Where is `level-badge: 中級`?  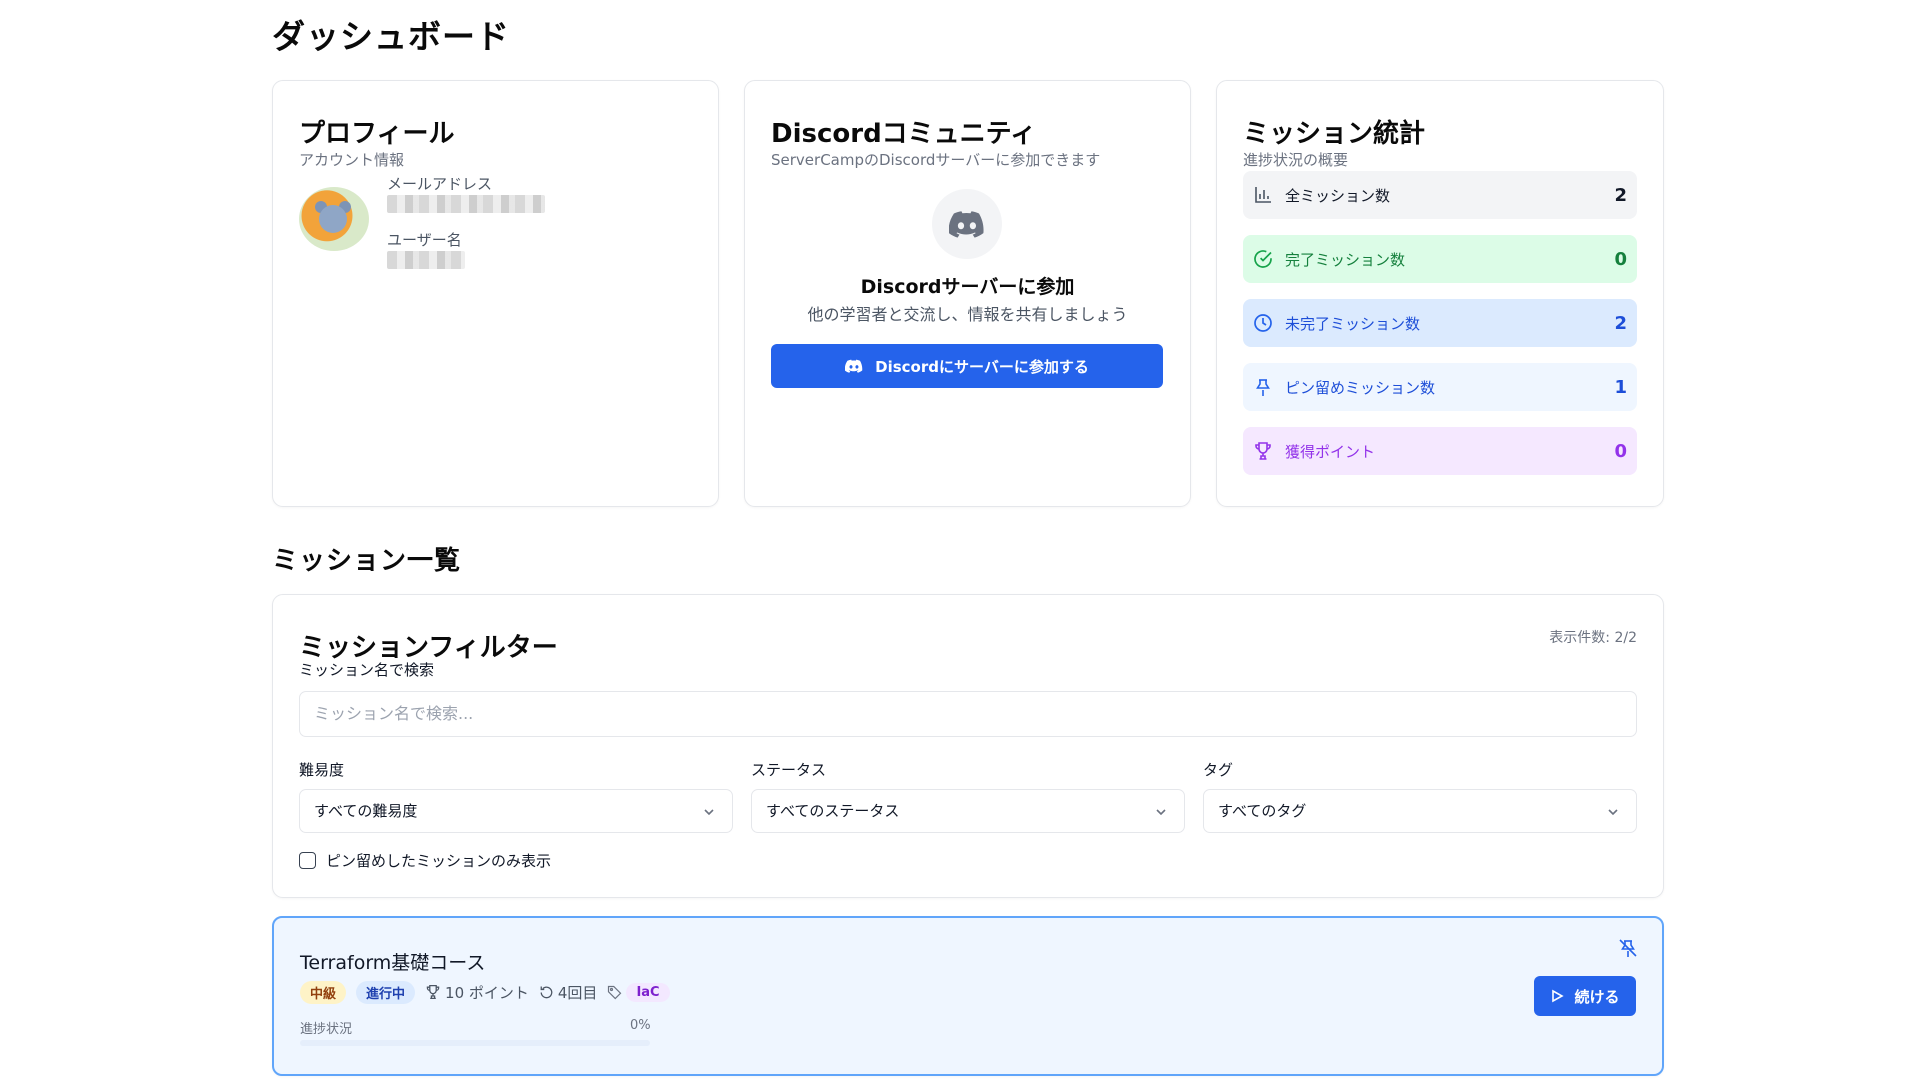
level-badge: 中級 is located at coordinates (323, 992).